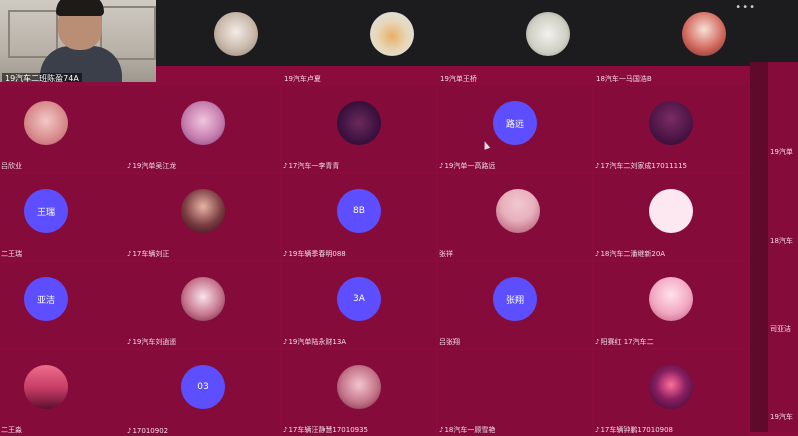 The height and width of the screenshot is (436, 798). What do you see at coordinates (42, 77) in the screenshot?
I see `speaker-name: 19汽车二班陈盈74A` at bounding box center [42, 77].